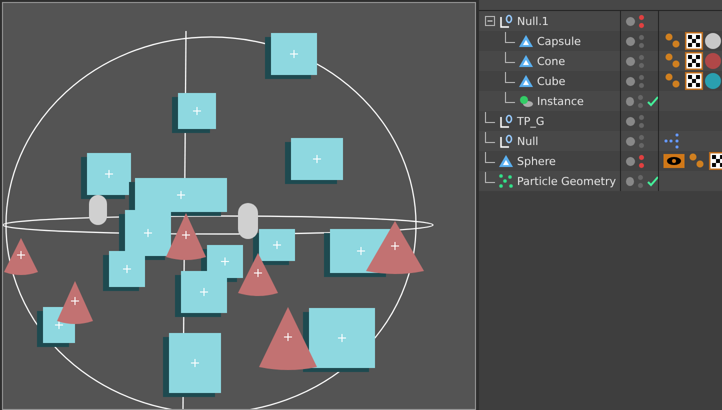 This screenshot has width=722, height=410. Describe the element at coordinates (551, 61) in the screenshot. I see `object-name: Cone` at that location.